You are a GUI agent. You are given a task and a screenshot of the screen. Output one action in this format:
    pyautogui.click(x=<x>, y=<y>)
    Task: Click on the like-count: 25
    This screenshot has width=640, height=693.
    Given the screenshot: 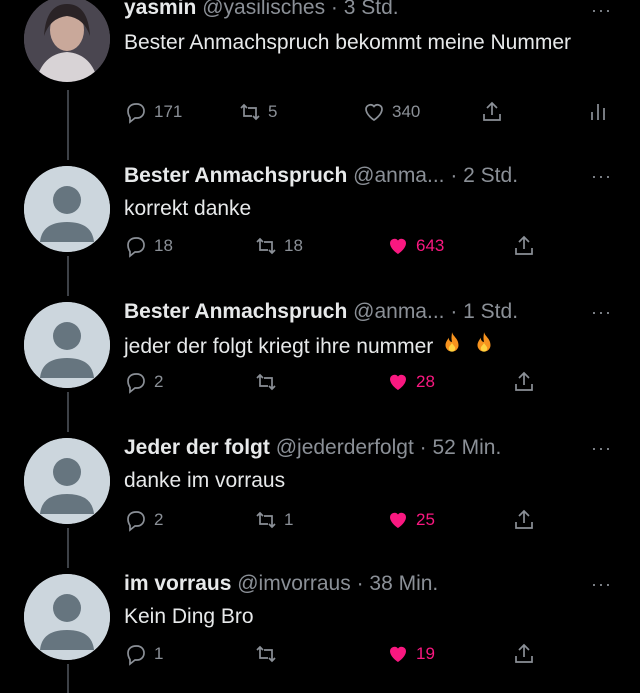 What is the action you would take?
    pyautogui.click(x=425, y=519)
    